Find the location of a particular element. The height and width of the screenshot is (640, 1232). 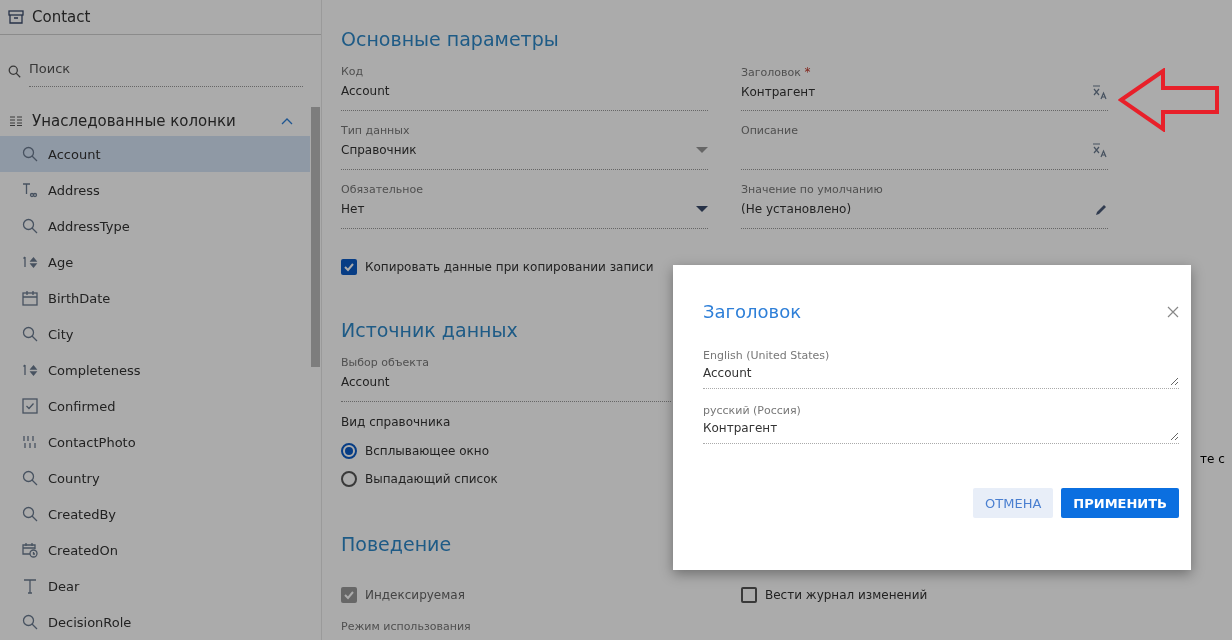

binary-icon is located at coordinates (30, 442).